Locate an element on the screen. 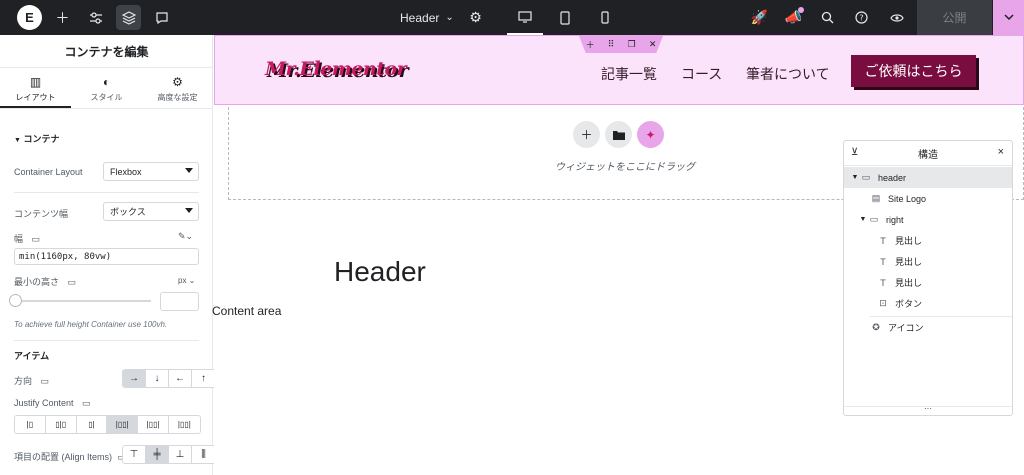 This screenshot has width=1024, height=475. nav-item-about-author: 筆者について is located at coordinates (788, 74).